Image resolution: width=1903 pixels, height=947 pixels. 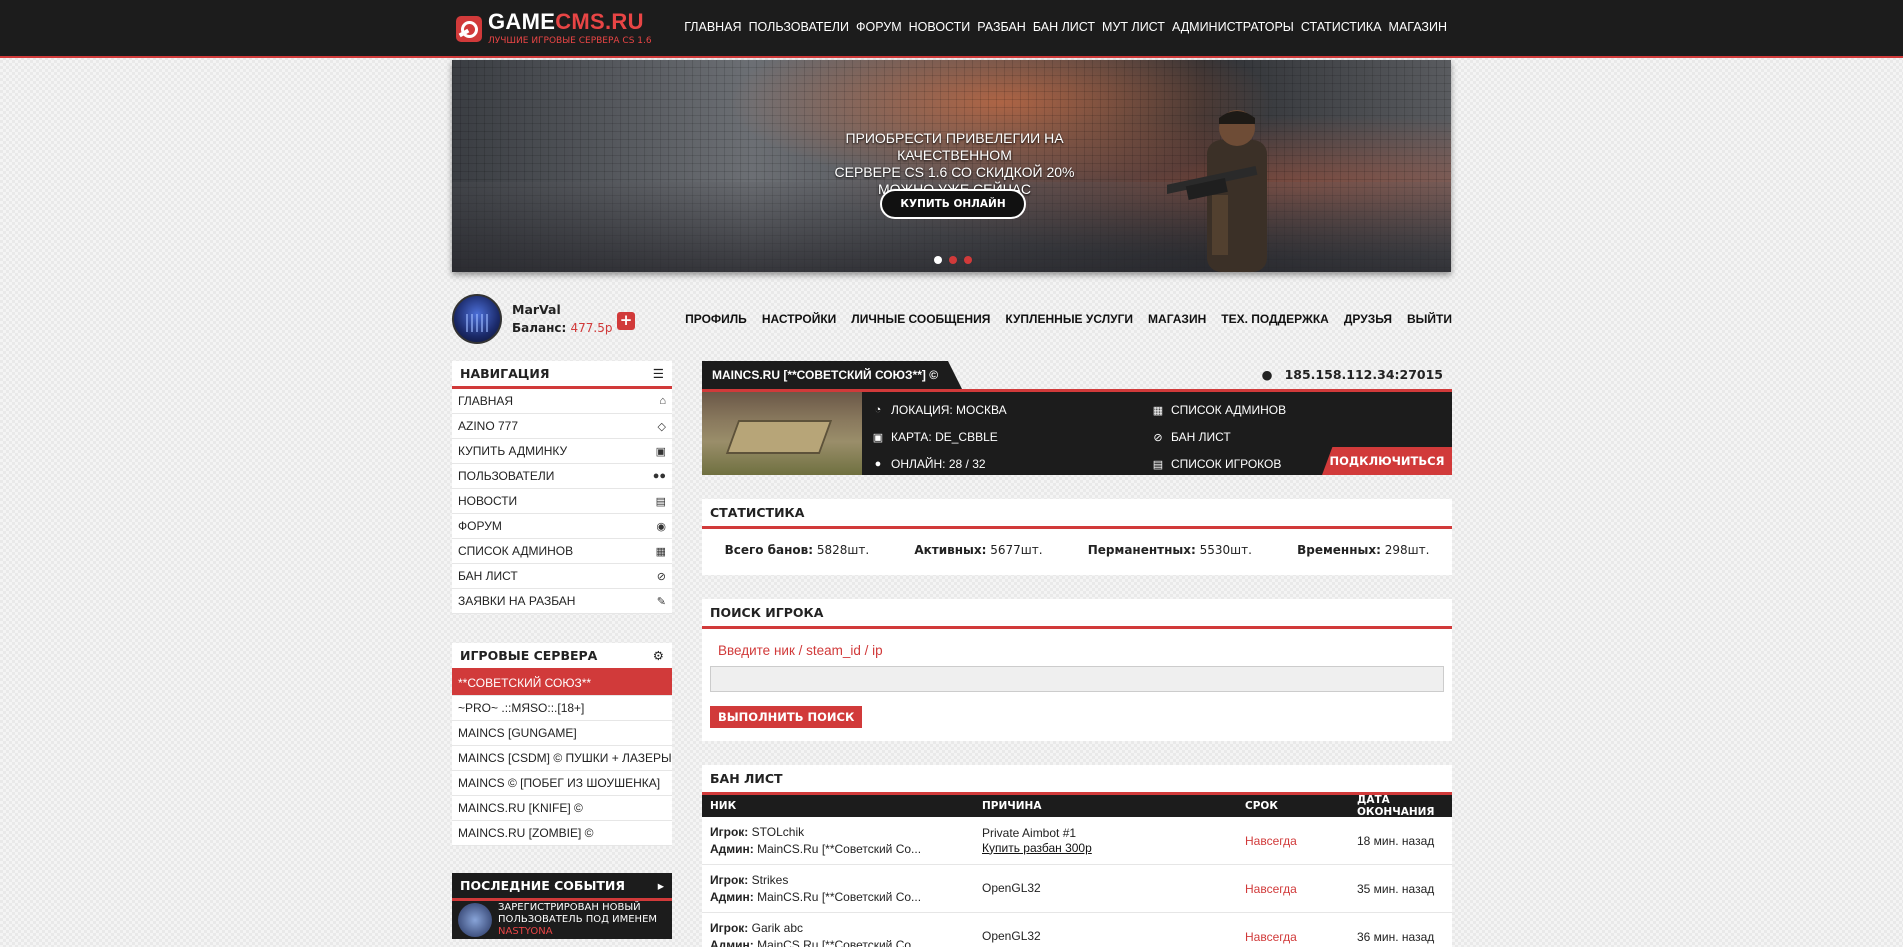 I want to click on server-item-7: MAINCS.RU [ZOMBIE] ©, so click(x=562, y=833).